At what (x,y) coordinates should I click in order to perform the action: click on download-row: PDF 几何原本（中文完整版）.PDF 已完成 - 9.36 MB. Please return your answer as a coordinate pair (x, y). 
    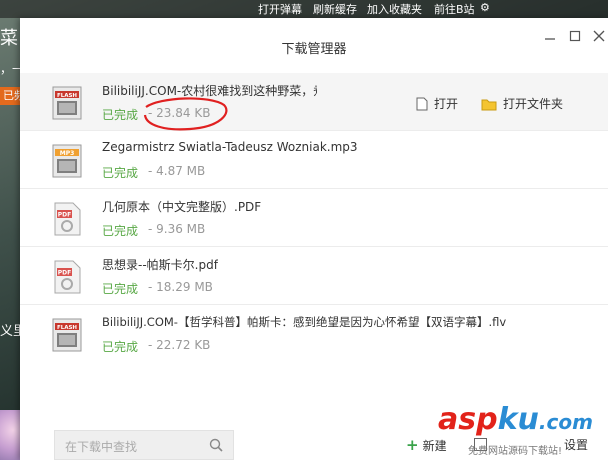
    Looking at the image, I should click on (314, 217).